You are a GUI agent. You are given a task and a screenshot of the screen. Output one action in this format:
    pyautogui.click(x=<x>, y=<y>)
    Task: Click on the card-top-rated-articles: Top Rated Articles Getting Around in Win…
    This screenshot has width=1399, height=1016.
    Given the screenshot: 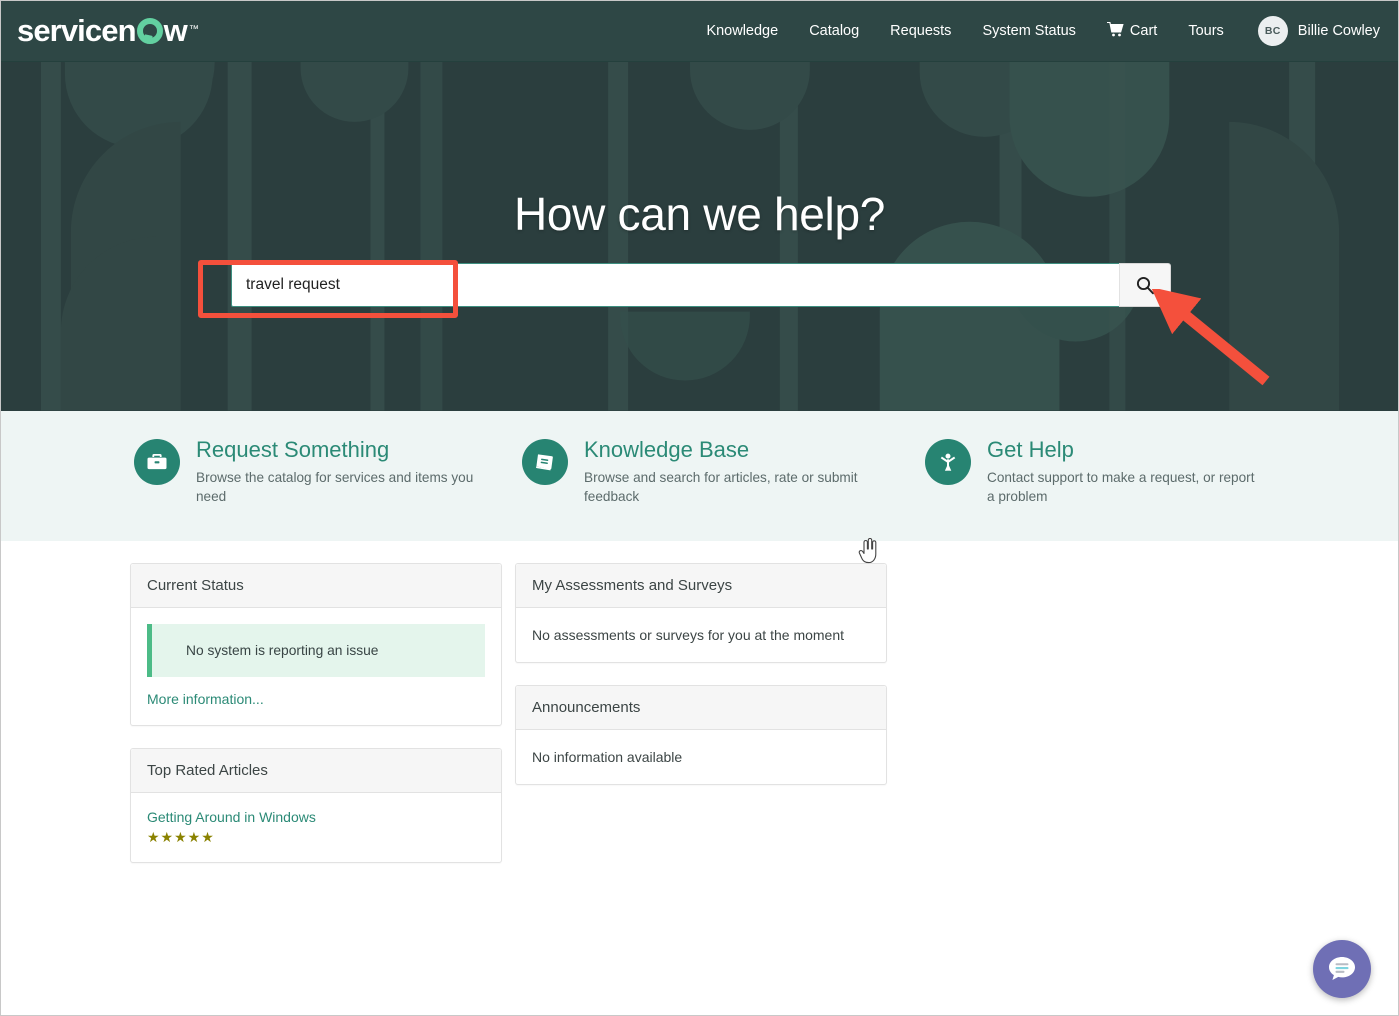 What is the action you would take?
    pyautogui.click(x=316, y=805)
    